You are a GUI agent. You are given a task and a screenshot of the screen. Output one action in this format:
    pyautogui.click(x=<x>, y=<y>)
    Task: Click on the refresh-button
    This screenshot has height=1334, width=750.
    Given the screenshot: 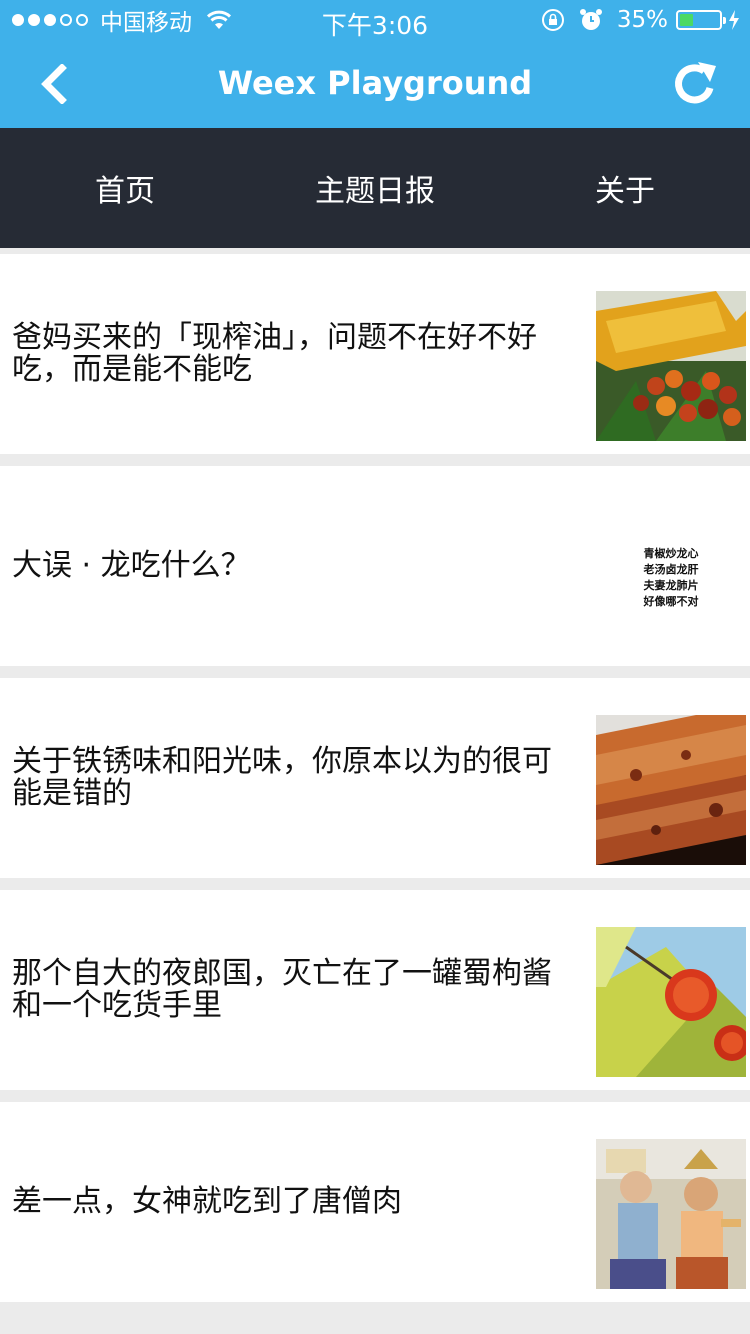 What is the action you would take?
    pyautogui.click(x=696, y=84)
    